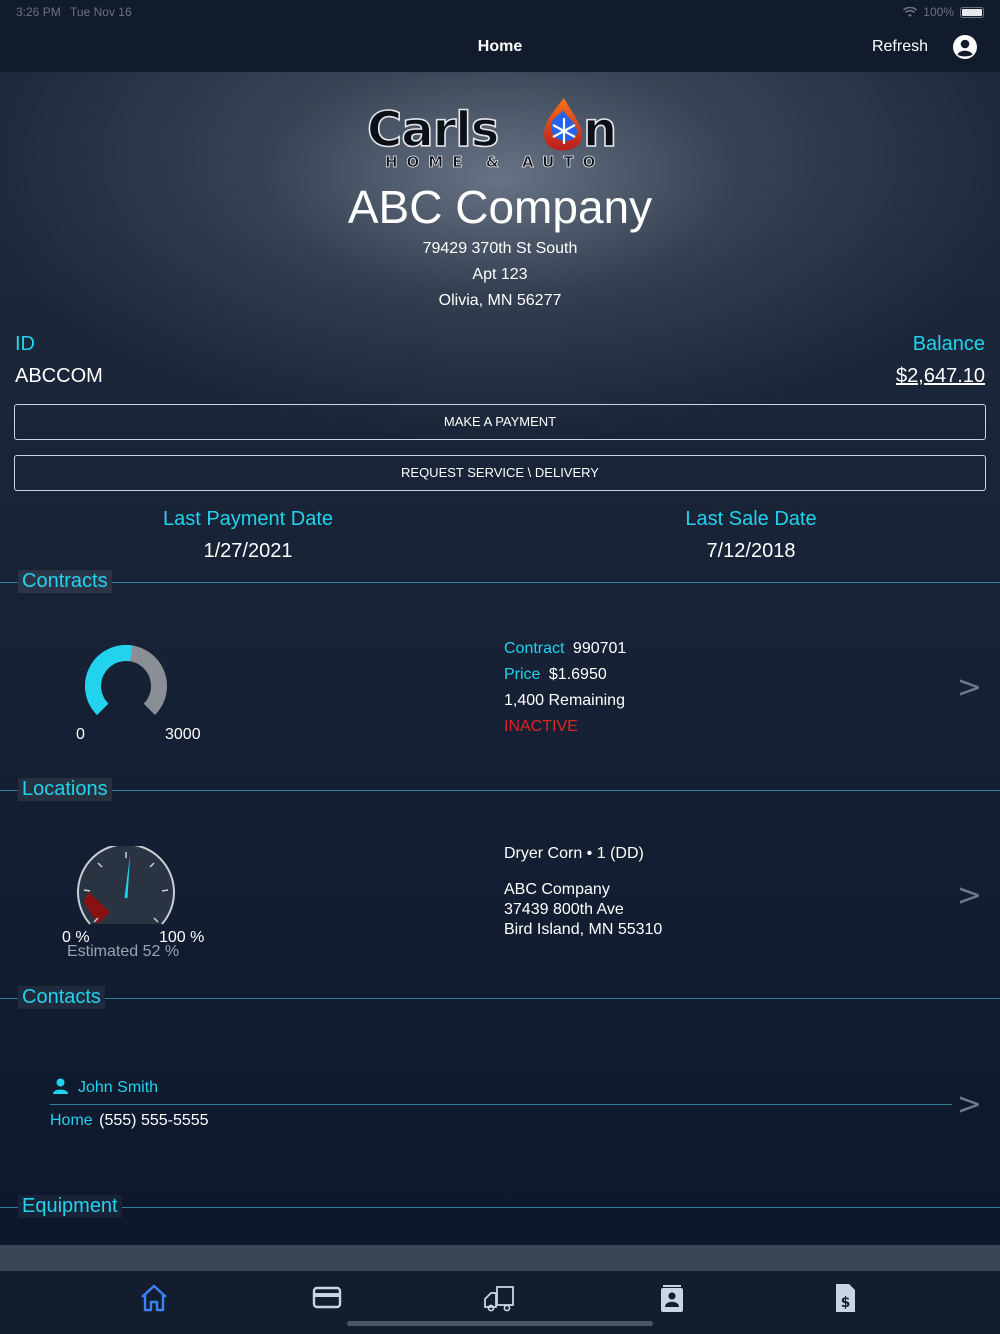  I want to click on contacts-section-label: Contacts, so click(61, 997).